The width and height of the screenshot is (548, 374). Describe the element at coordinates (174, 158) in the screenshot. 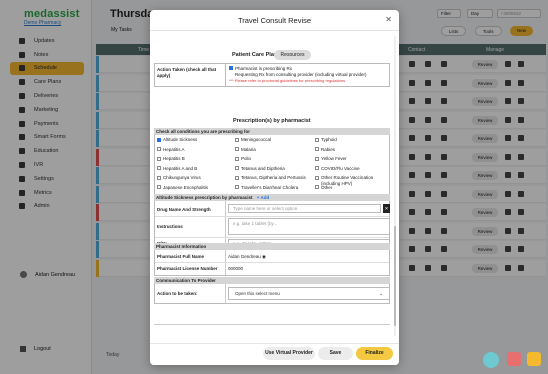

I see `condition-label: Hepatitis B` at that location.